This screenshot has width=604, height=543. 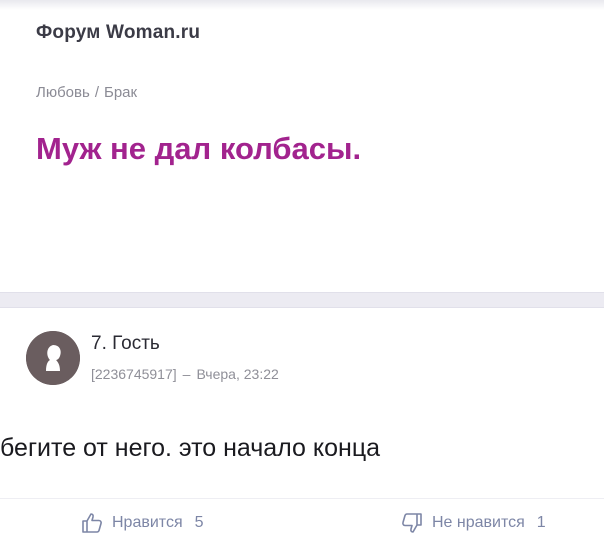 What do you see at coordinates (134, 374) in the screenshot?
I see `post-id: [2236745917]` at bounding box center [134, 374].